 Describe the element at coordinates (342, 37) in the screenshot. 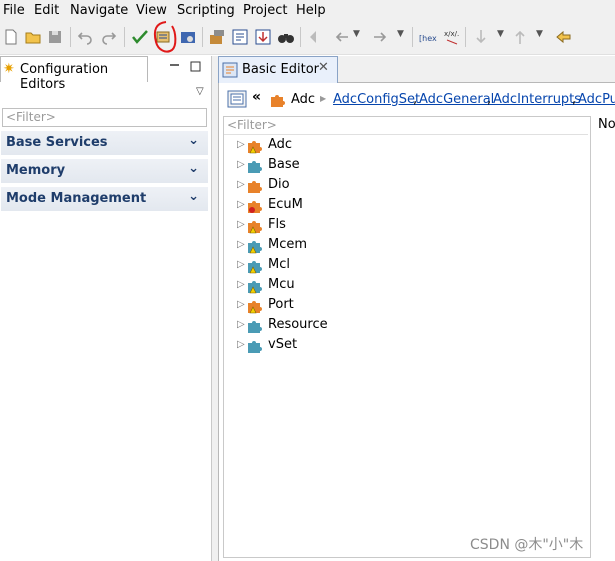

I see `nav-back-icon` at that location.